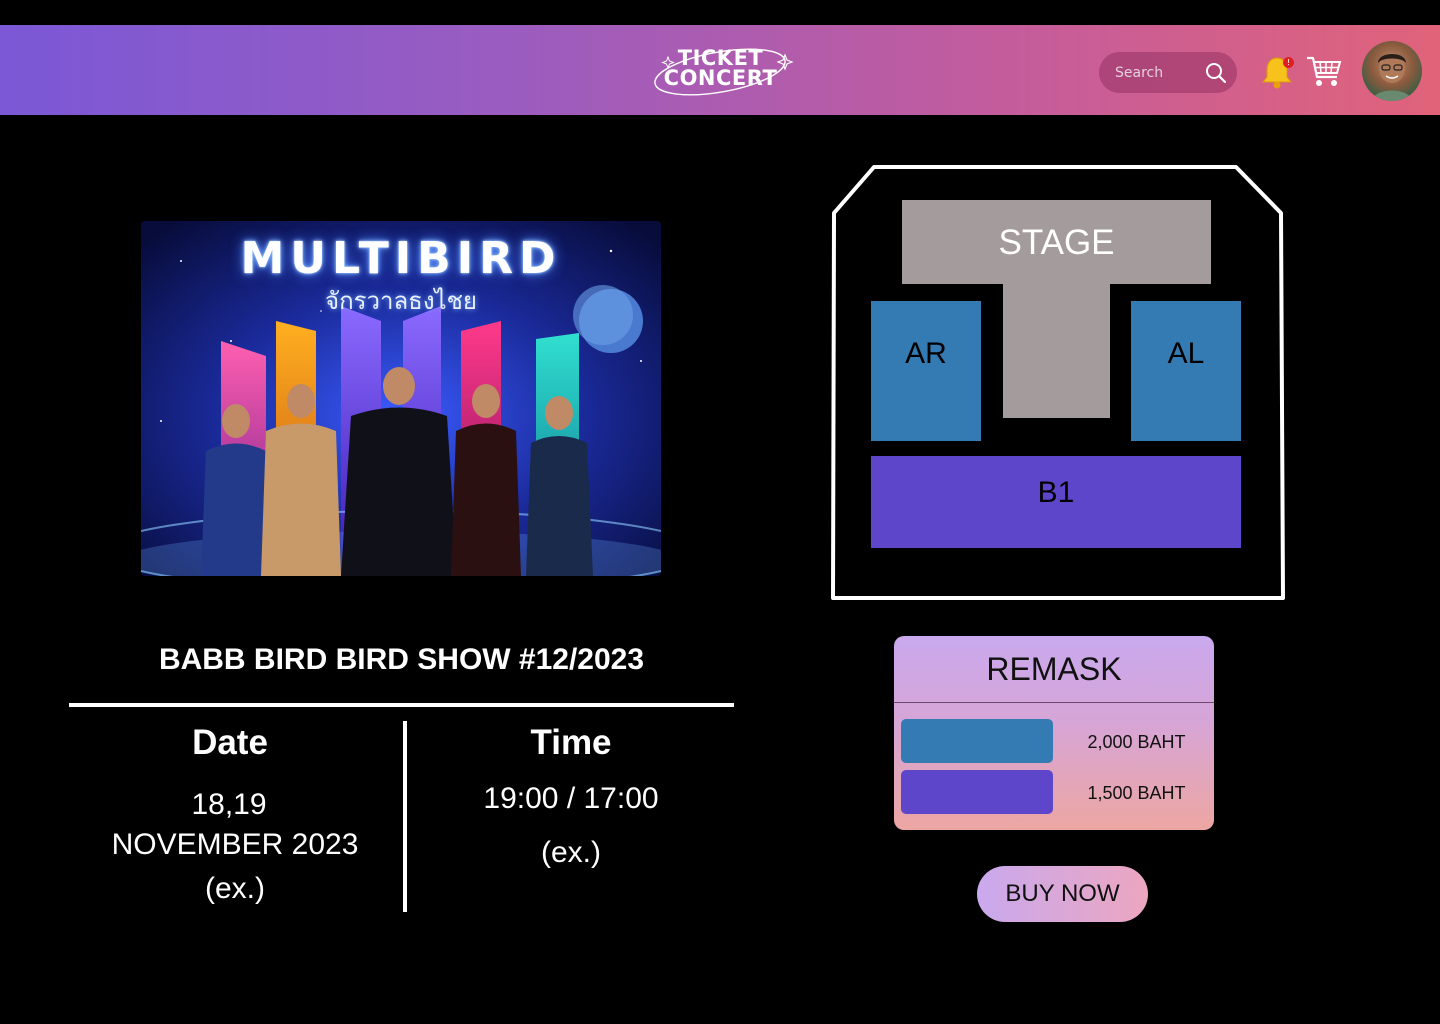 This screenshot has width=1440, height=1024. I want to click on date-note: (ex.), so click(235, 888).